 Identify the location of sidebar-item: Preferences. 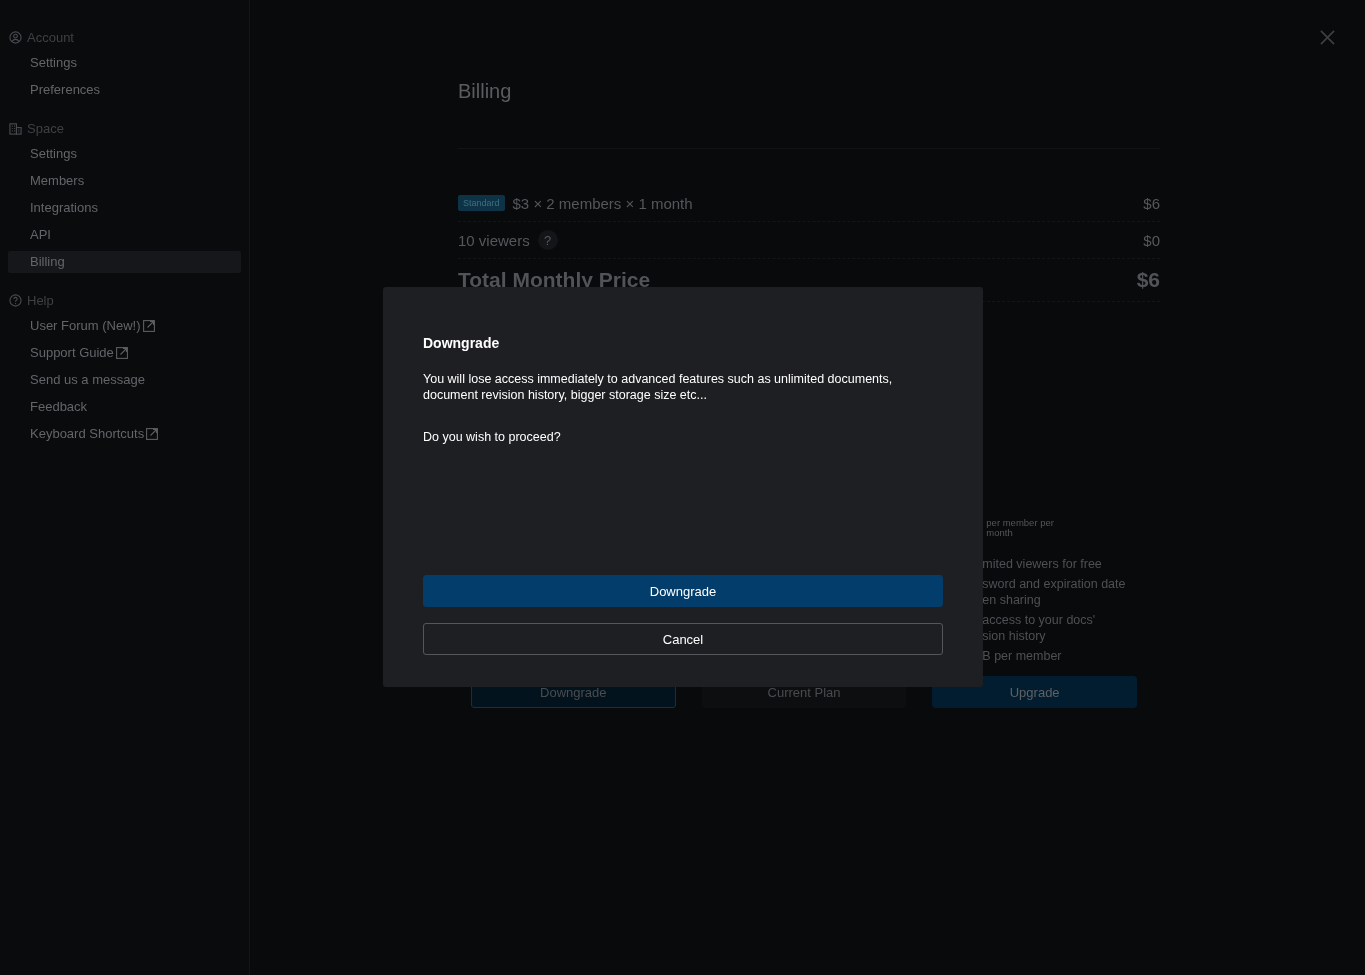
(124, 90).